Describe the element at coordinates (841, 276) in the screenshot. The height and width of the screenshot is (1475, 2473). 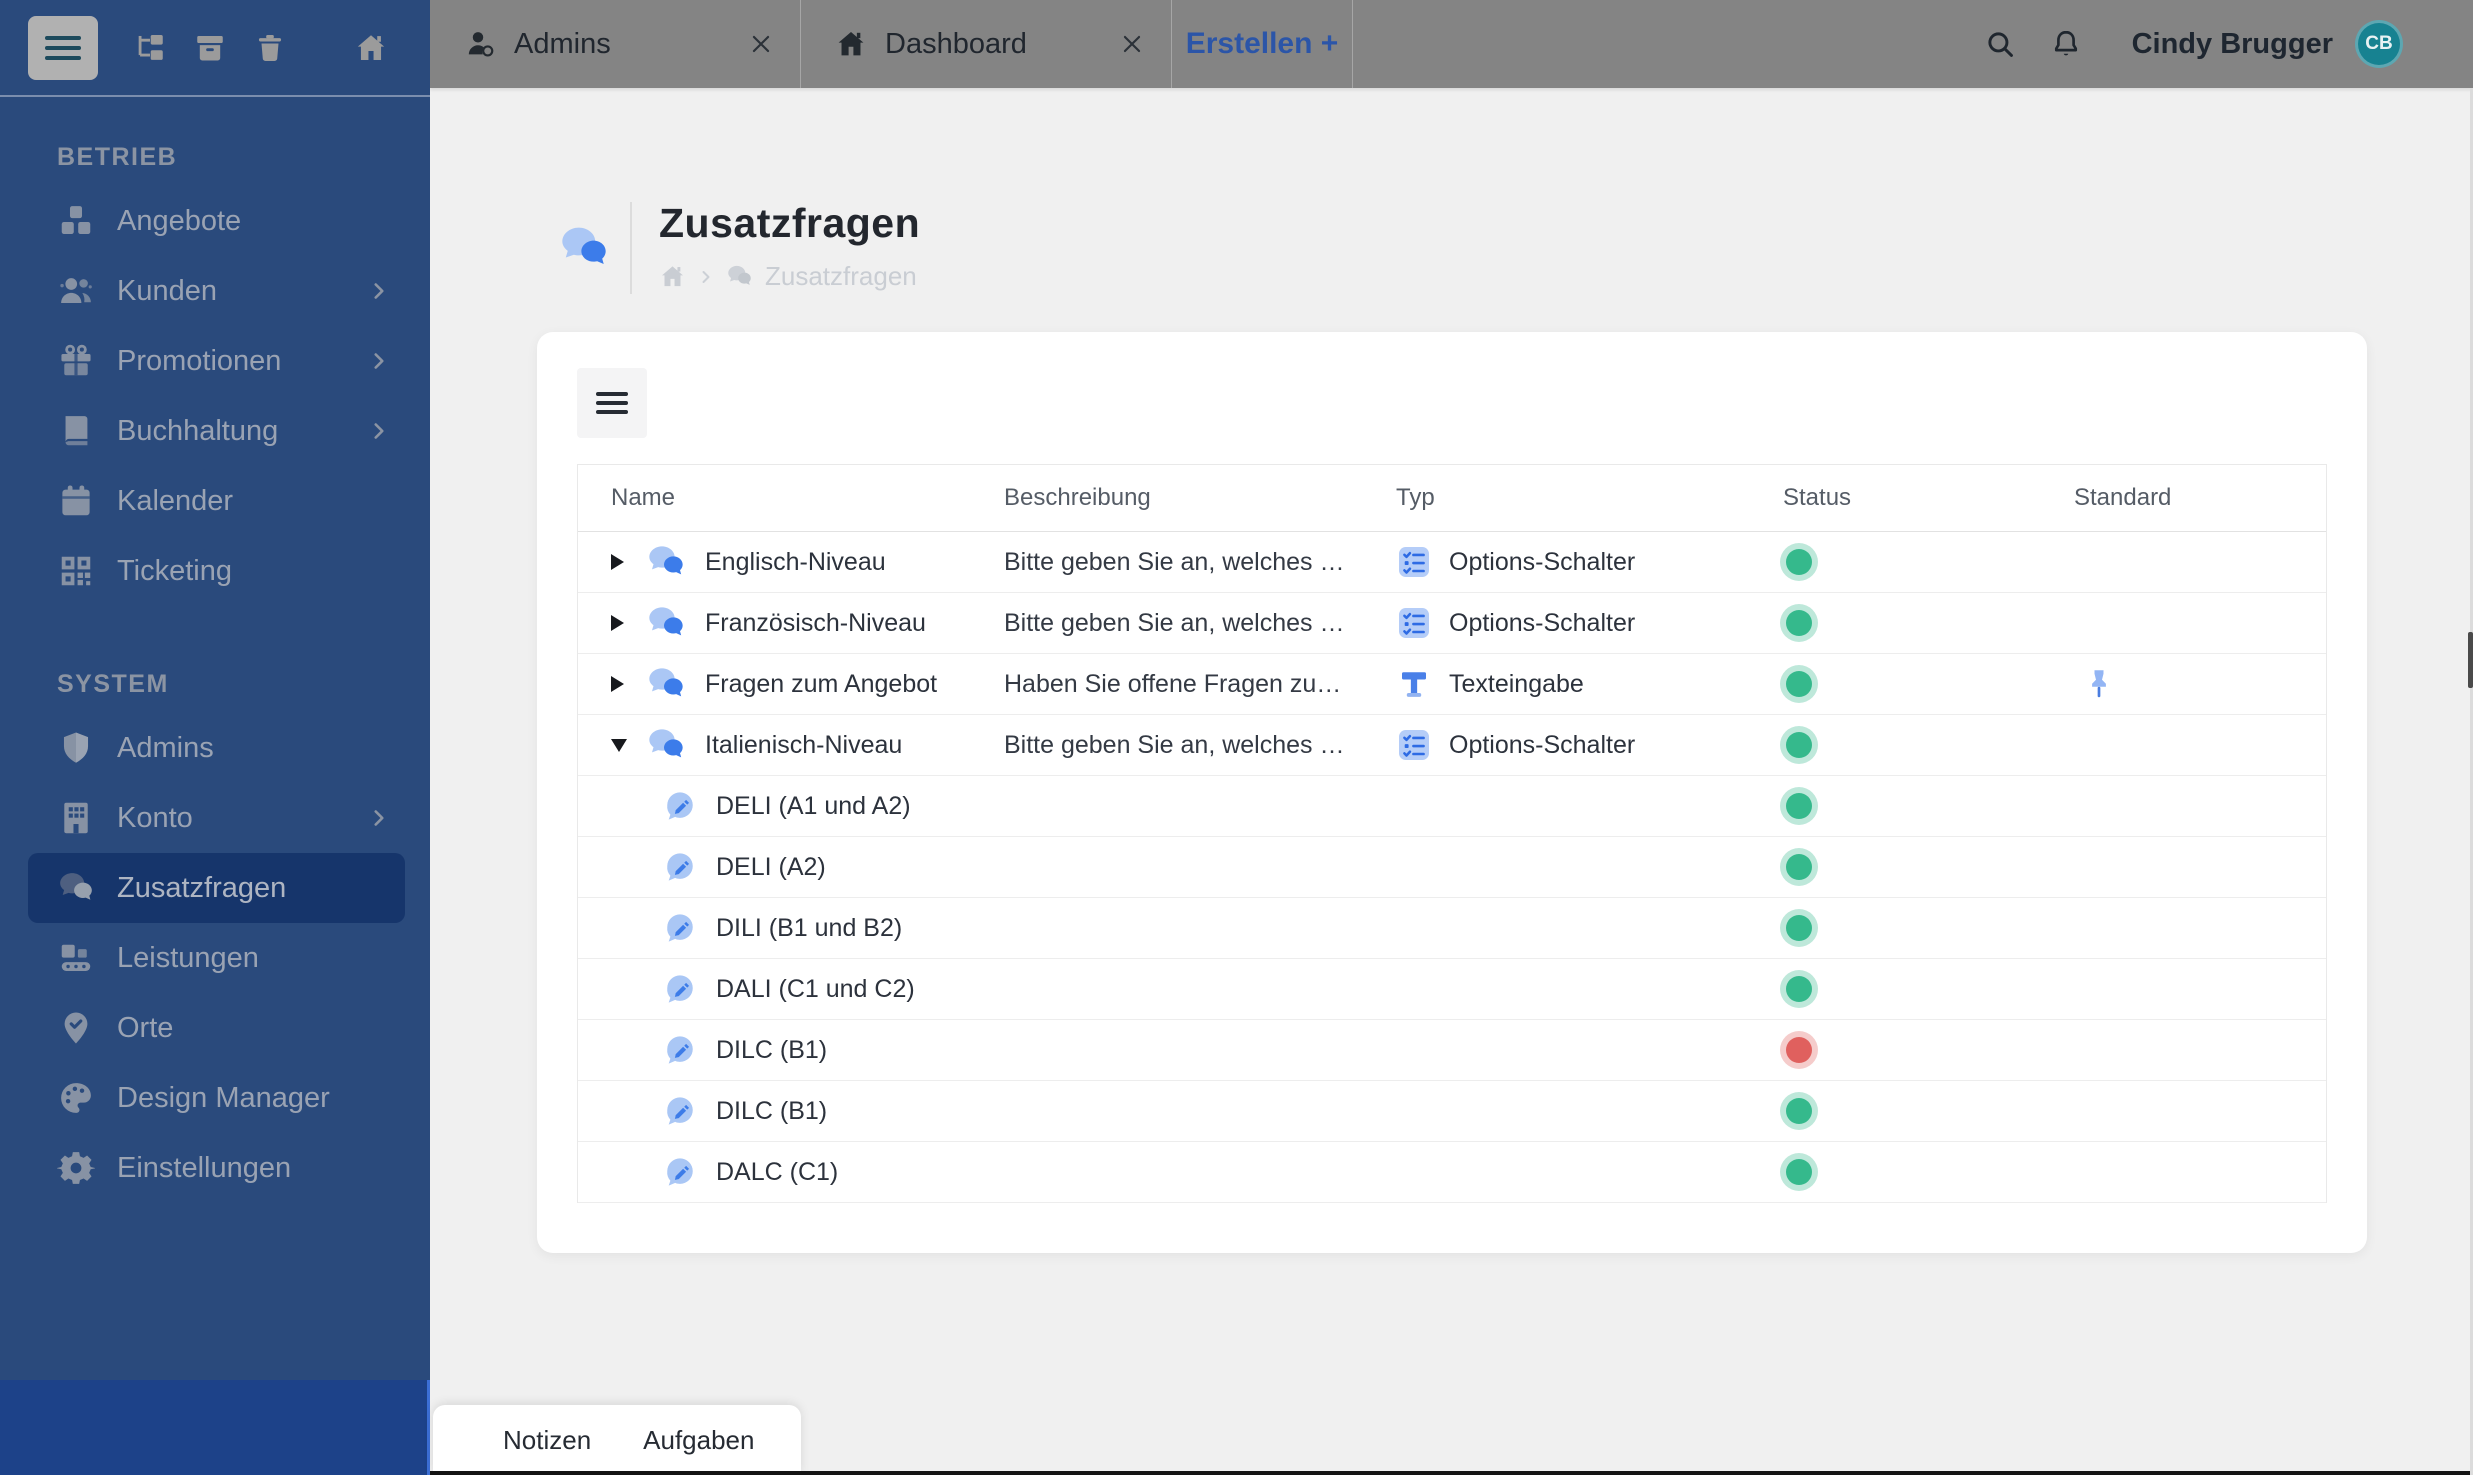
I see `breadcrumb-item: Zusatzfragen` at that location.